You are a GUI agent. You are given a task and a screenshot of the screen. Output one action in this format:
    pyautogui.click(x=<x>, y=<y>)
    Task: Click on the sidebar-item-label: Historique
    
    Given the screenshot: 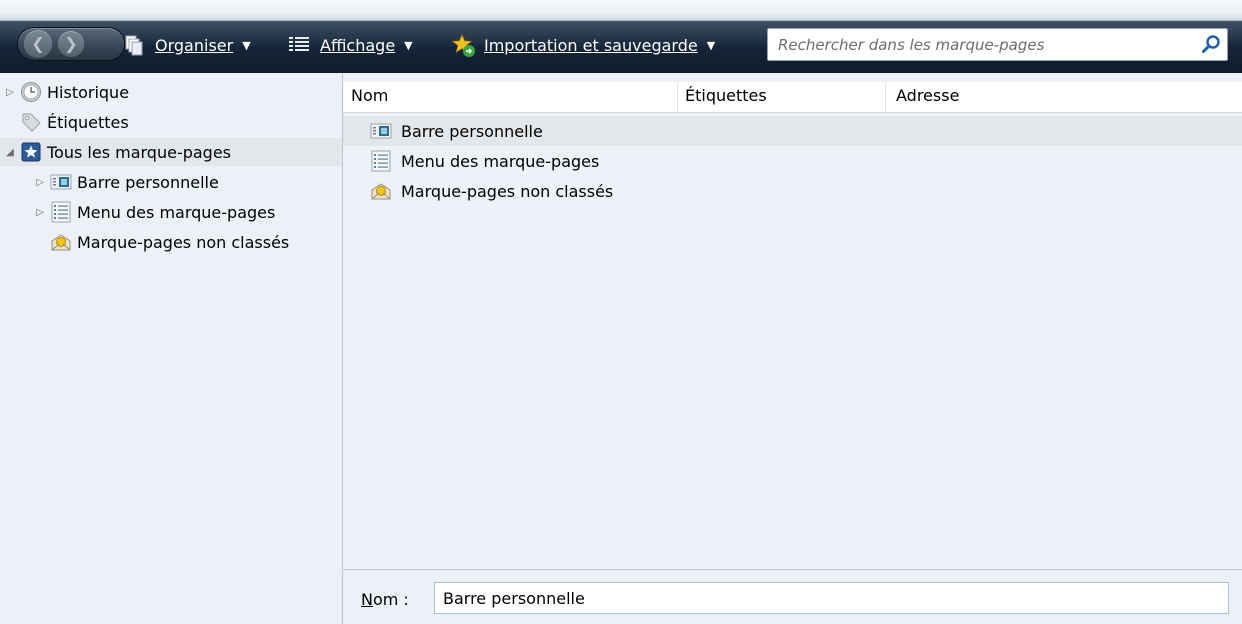 What is the action you would take?
    pyautogui.click(x=88, y=92)
    